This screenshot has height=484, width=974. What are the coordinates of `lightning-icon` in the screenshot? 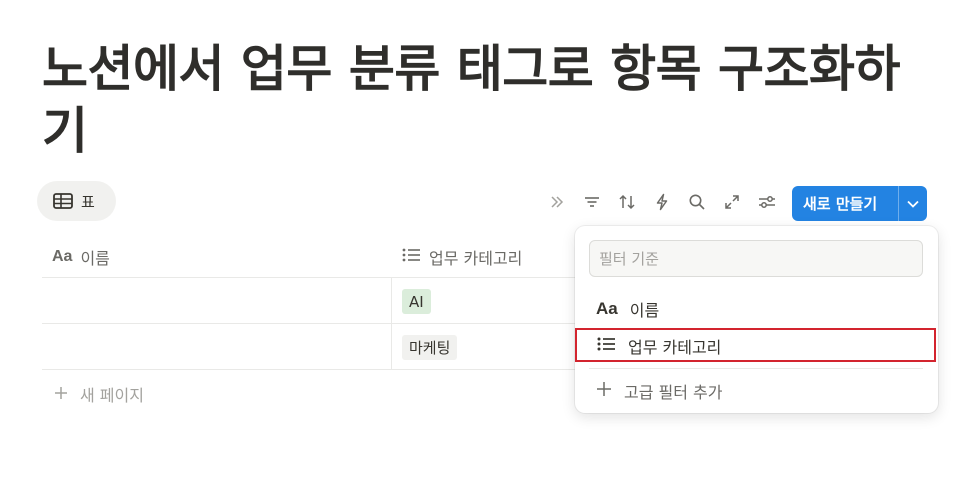 It's located at (662, 202).